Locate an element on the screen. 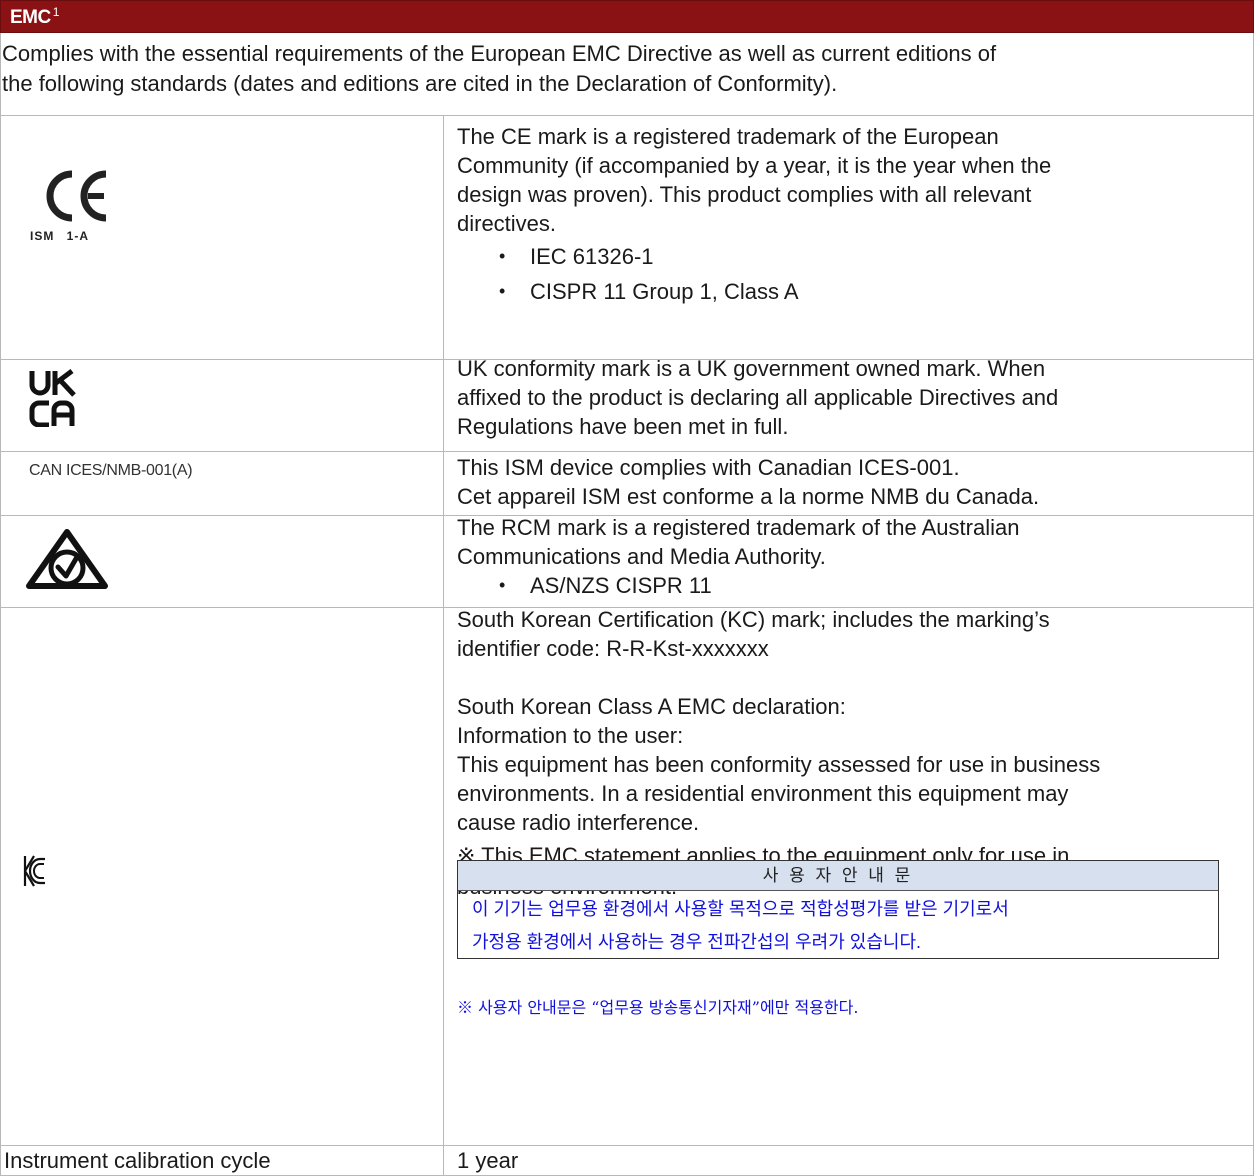 Image resolution: width=1254 pixels, height=1176 pixels. emc-title: EMC 1 is located at coordinates (35, 17).